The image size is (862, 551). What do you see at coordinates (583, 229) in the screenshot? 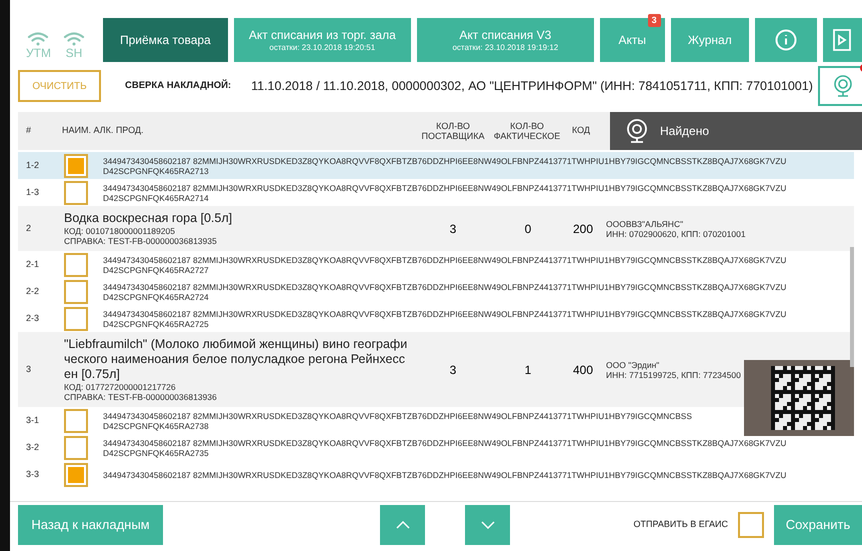
I see `product-code-number: 200` at bounding box center [583, 229].